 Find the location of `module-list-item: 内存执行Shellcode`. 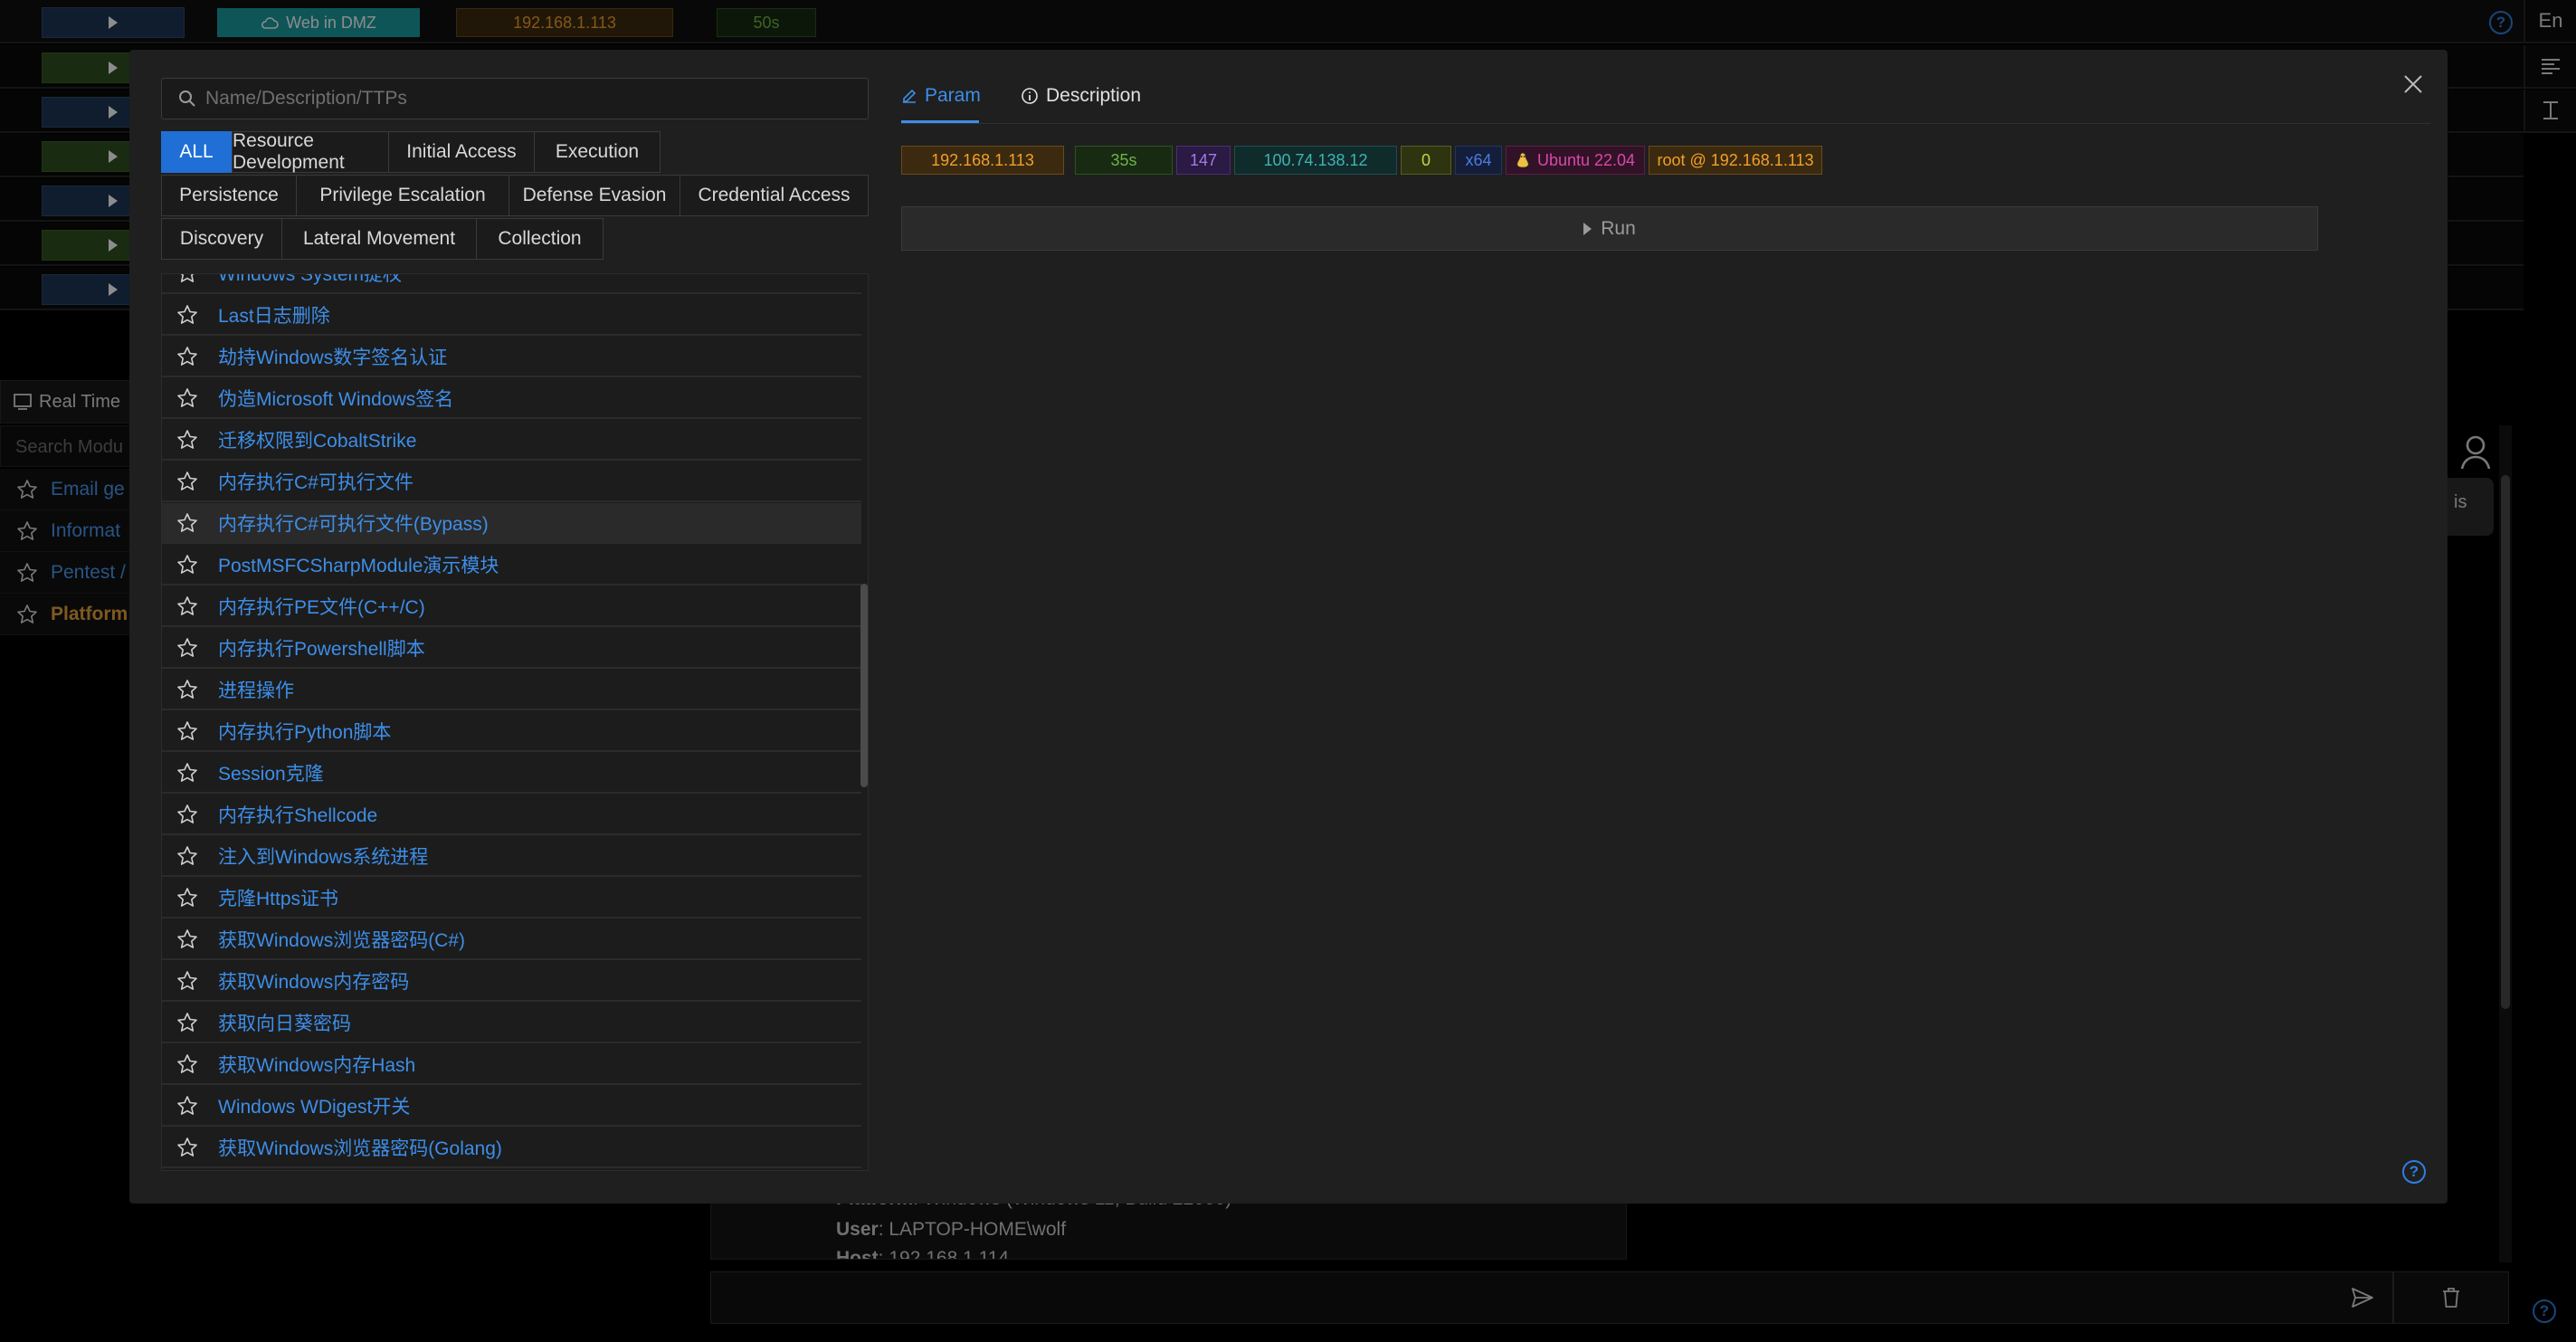

module-list-item: 内存执行Shellcode is located at coordinates (511, 815).